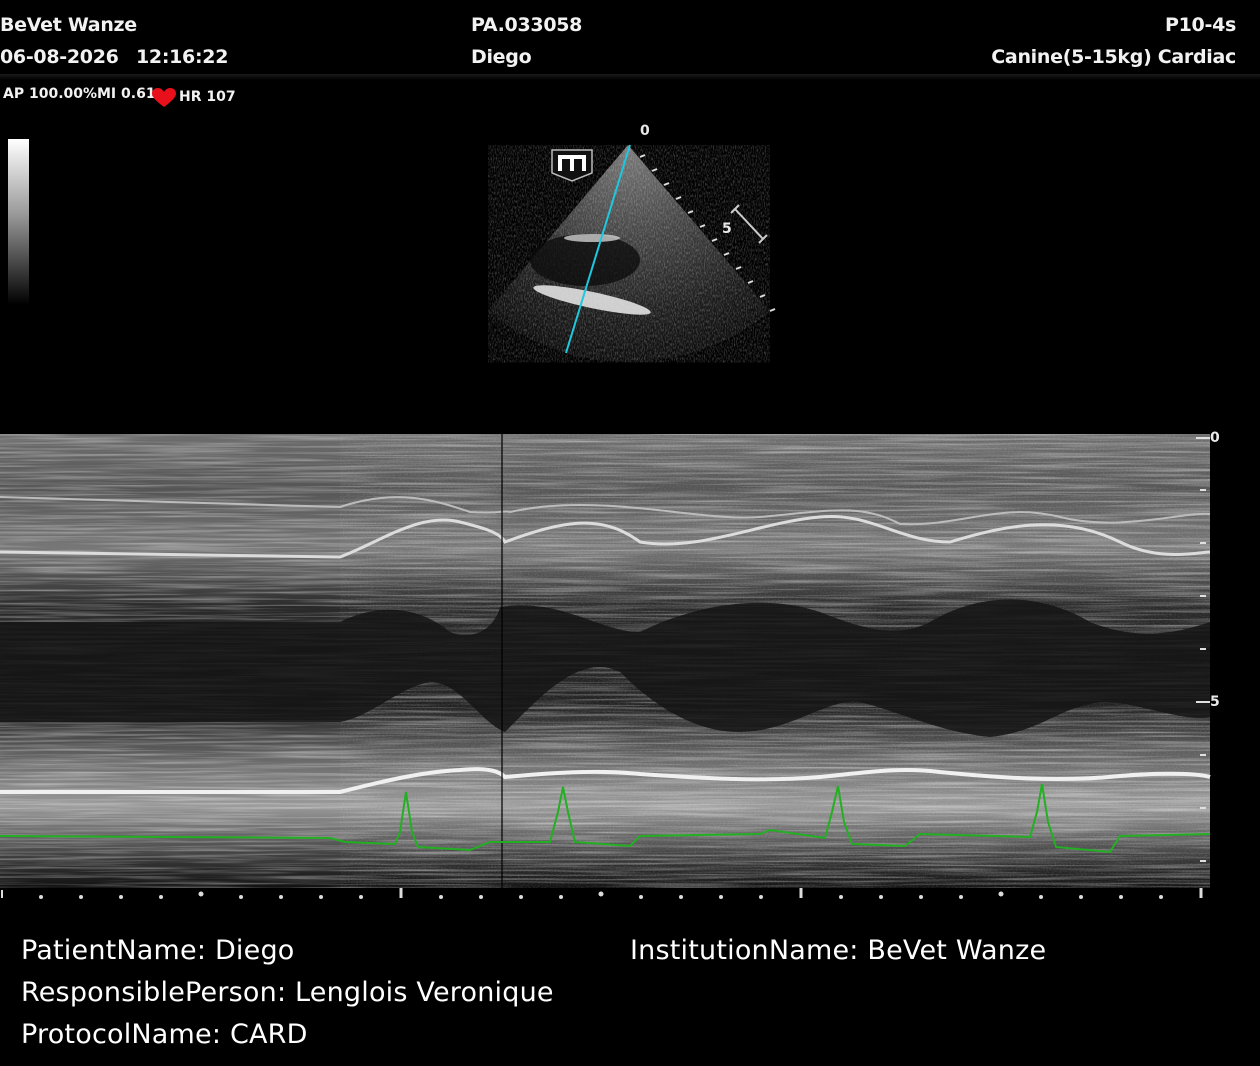  Describe the element at coordinates (1215, 438) in the screenshot. I see `m-mode-depth-0: 0` at that location.